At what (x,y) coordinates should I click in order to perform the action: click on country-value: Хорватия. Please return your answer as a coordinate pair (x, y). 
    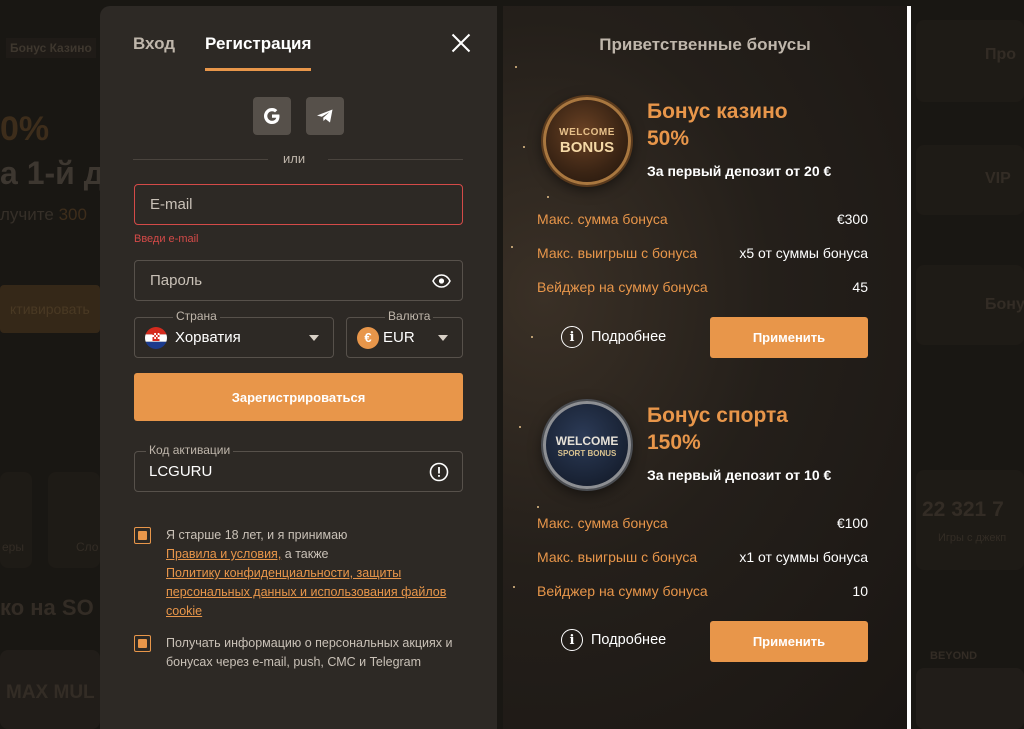
    Looking at the image, I should click on (208, 337).